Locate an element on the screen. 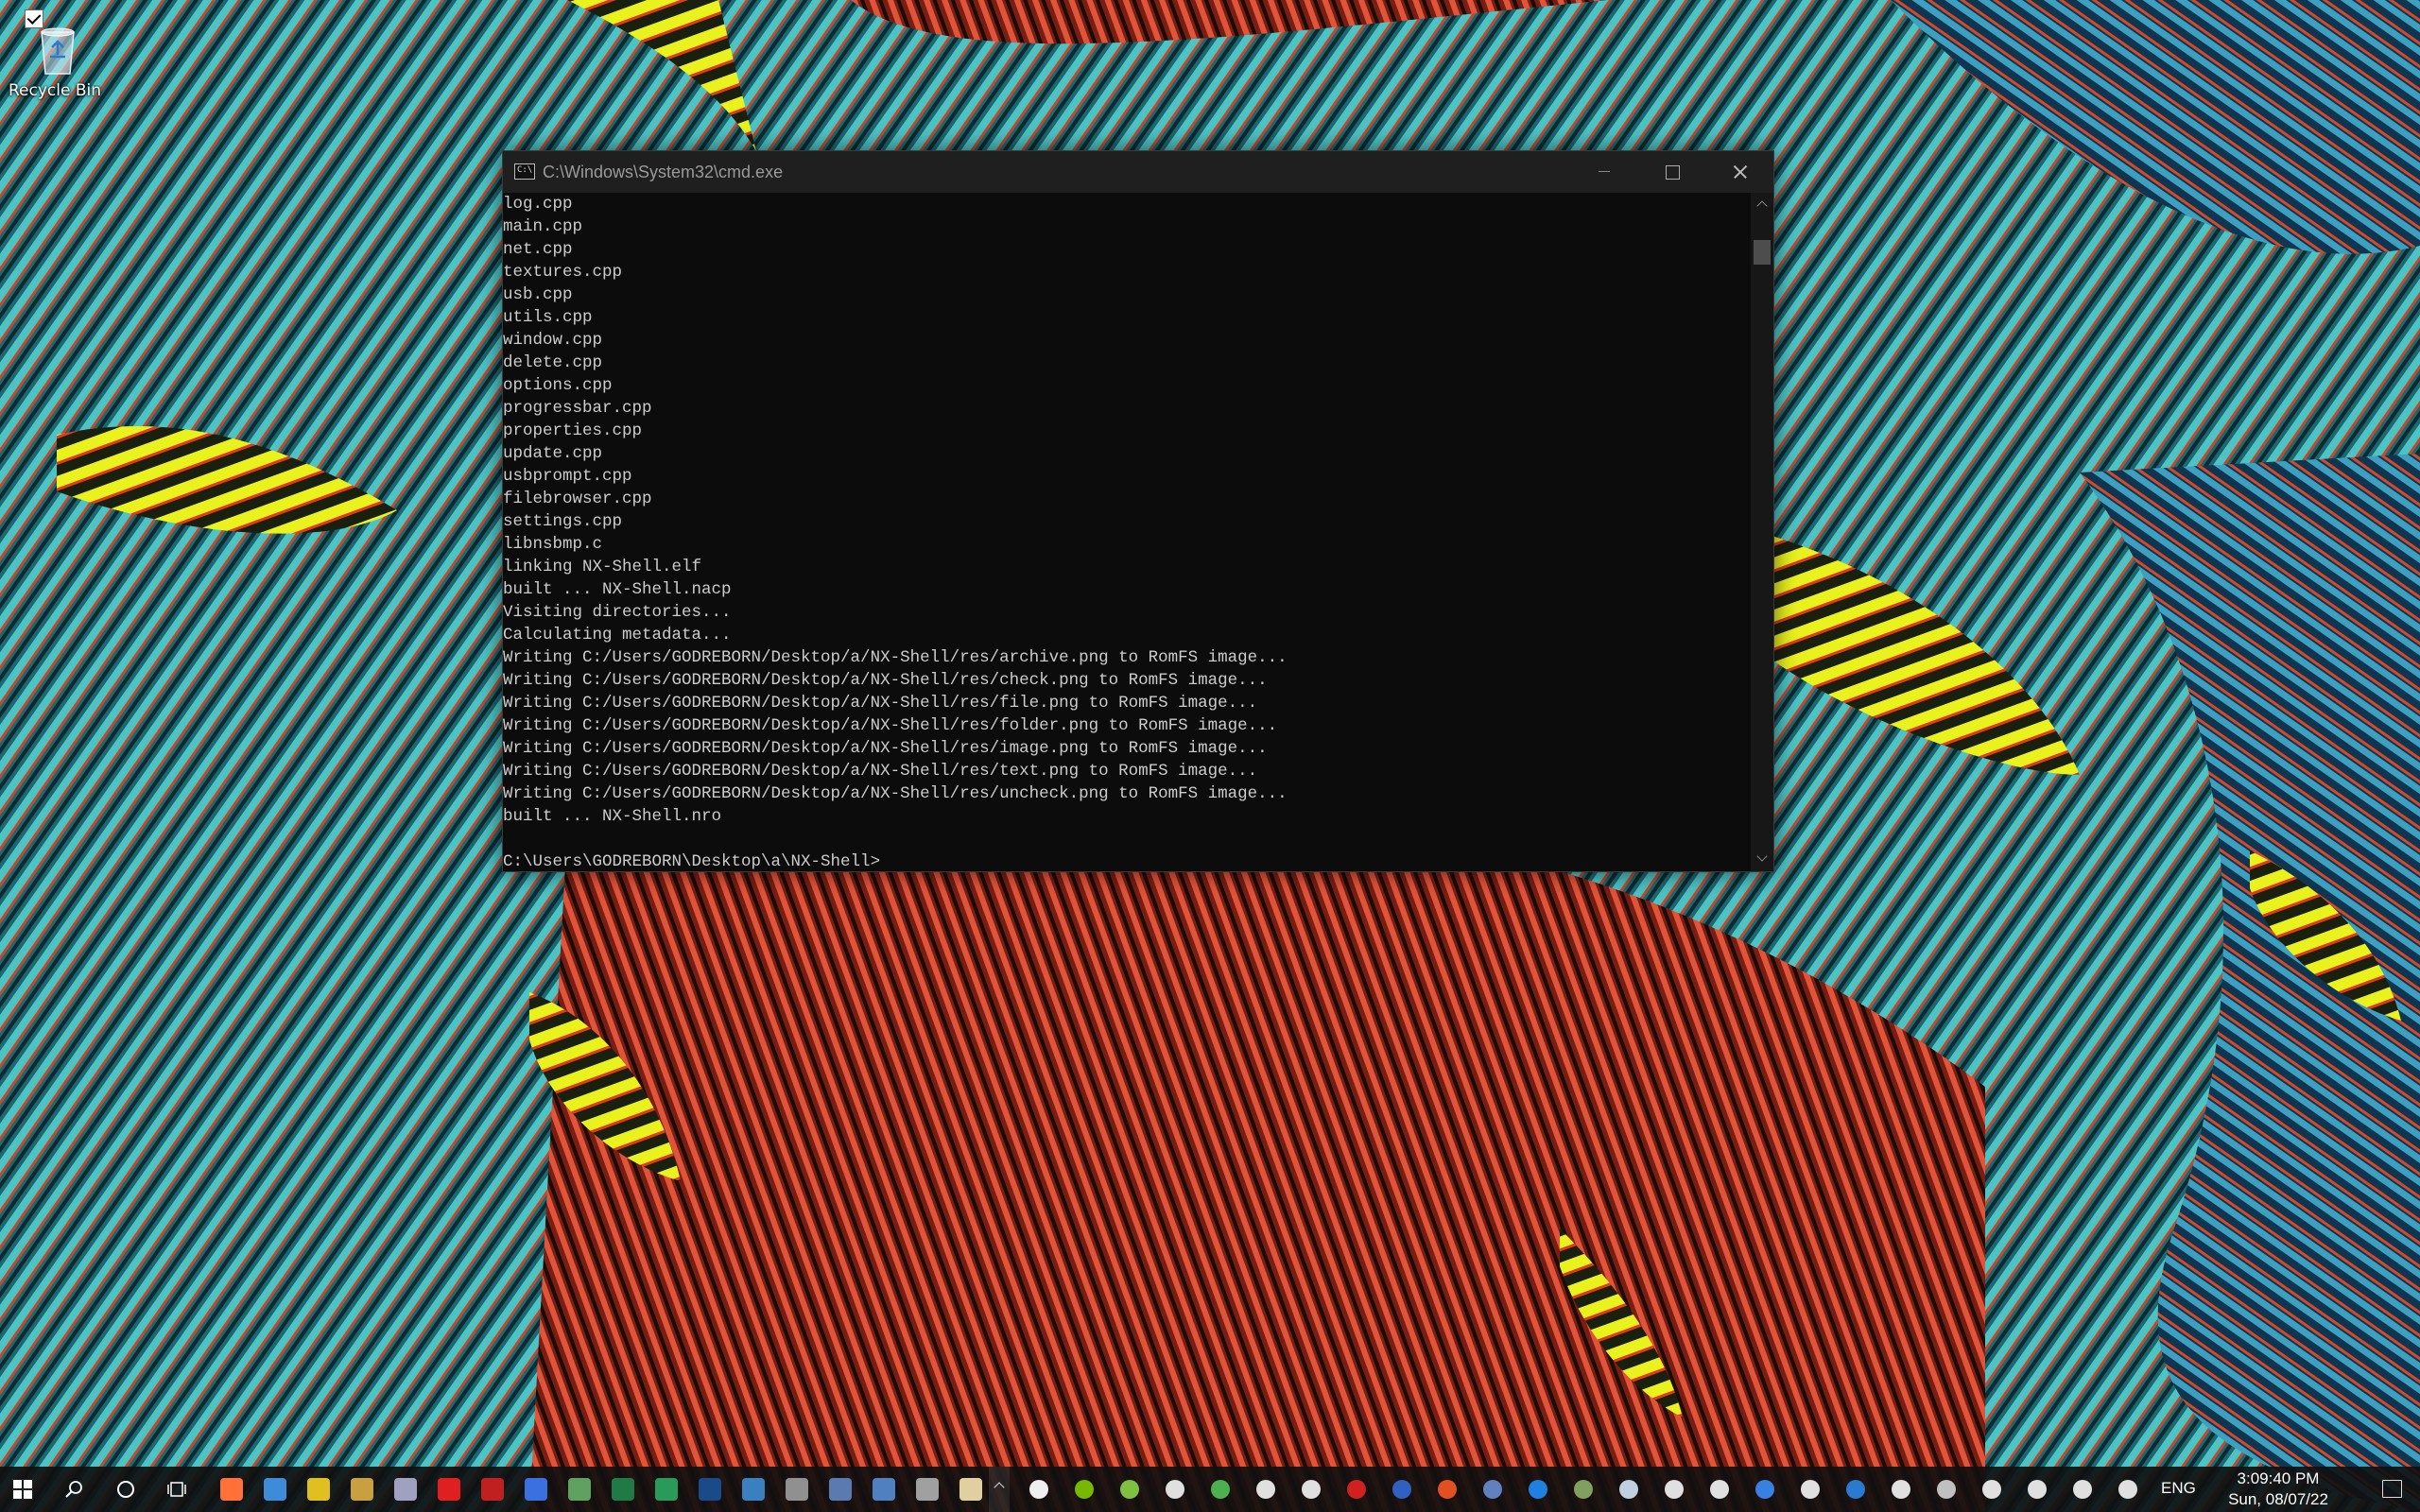 Image resolution: width=2420 pixels, height=1512 pixels. task-view-button is located at coordinates (177, 1489).